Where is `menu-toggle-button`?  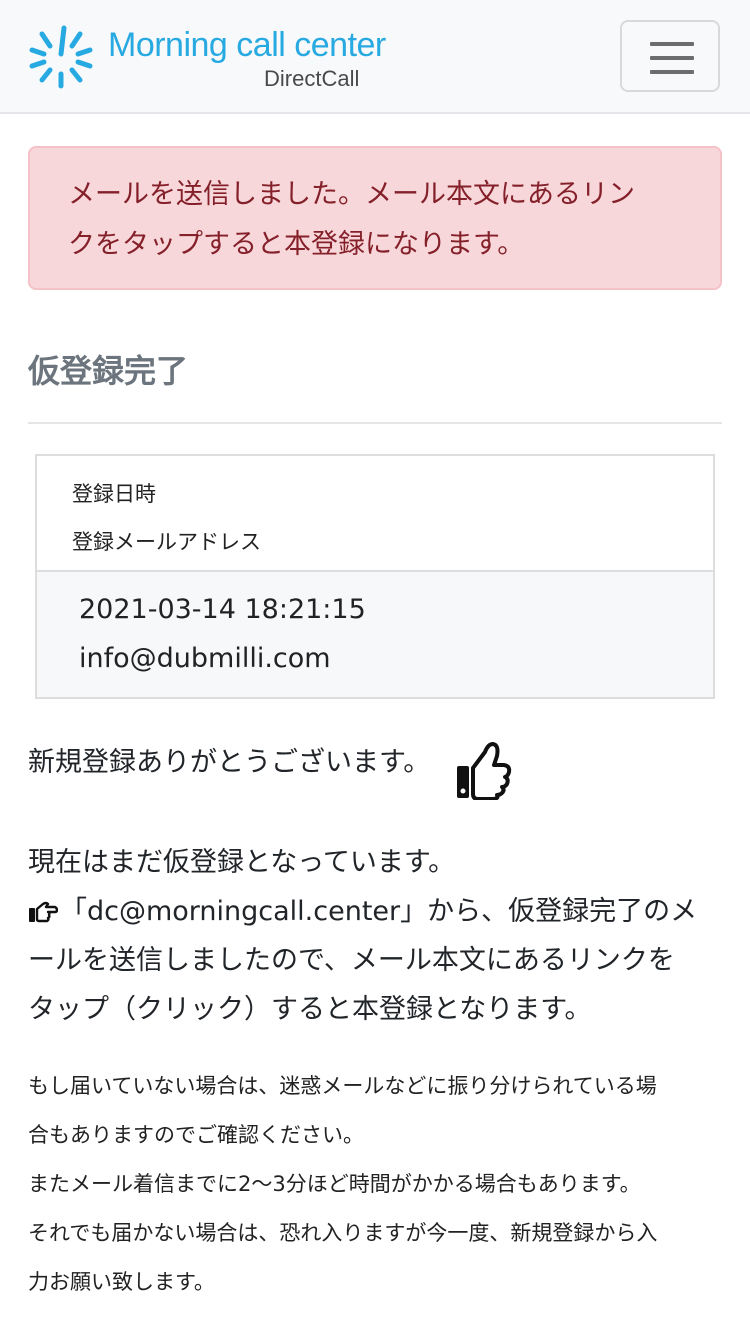
menu-toggle-button is located at coordinates (670, 56).